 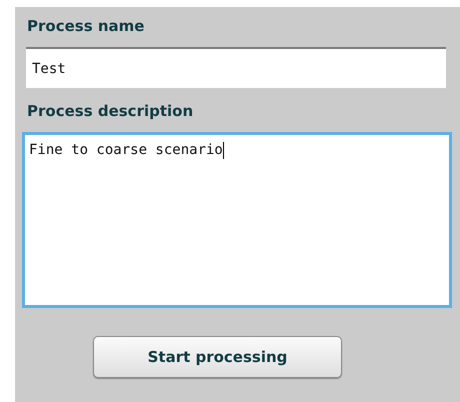 I want to click on start-processing-button: Start processing, so click(x=217, y=357).